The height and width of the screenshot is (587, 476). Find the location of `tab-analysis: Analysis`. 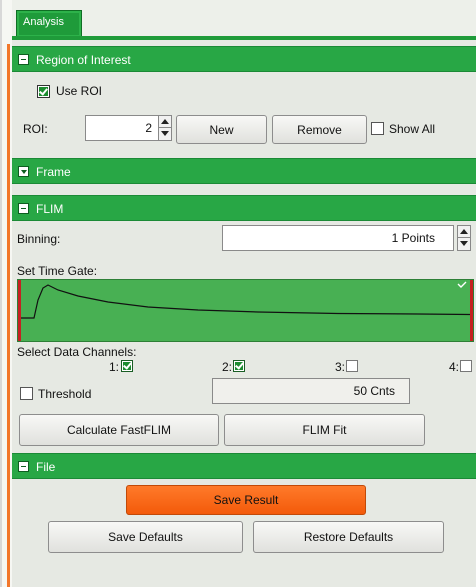

tab-analysis: Analysis is located at coordinates (49, 23).